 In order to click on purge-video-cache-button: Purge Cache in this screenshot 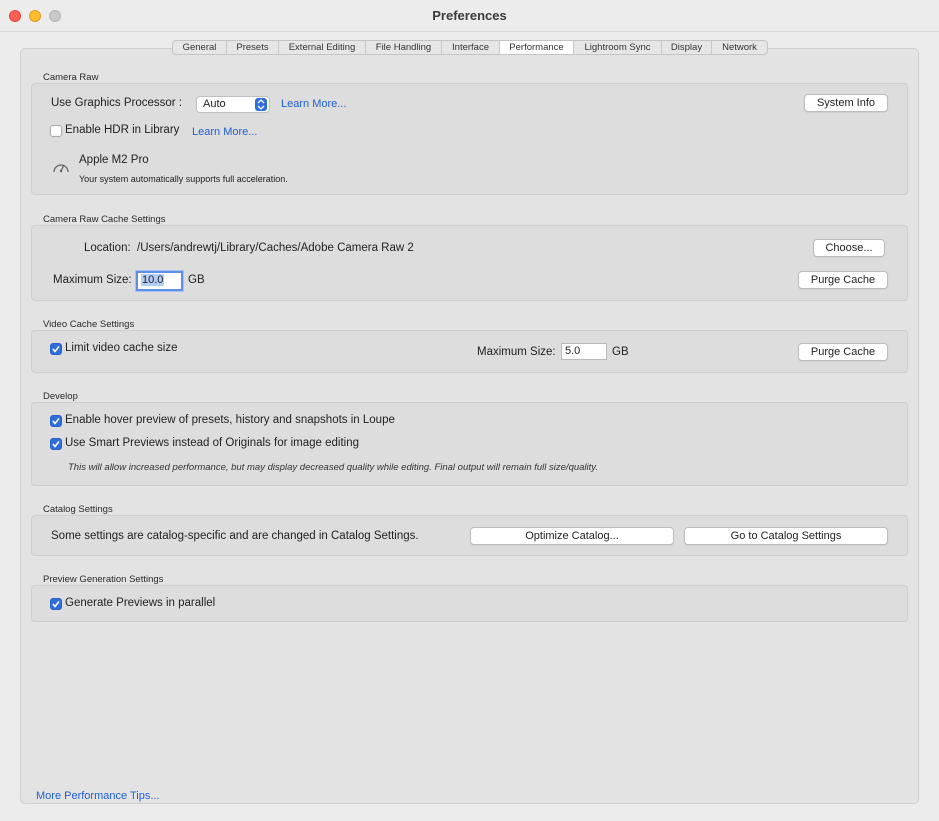, I will do `click(843, 352)`.